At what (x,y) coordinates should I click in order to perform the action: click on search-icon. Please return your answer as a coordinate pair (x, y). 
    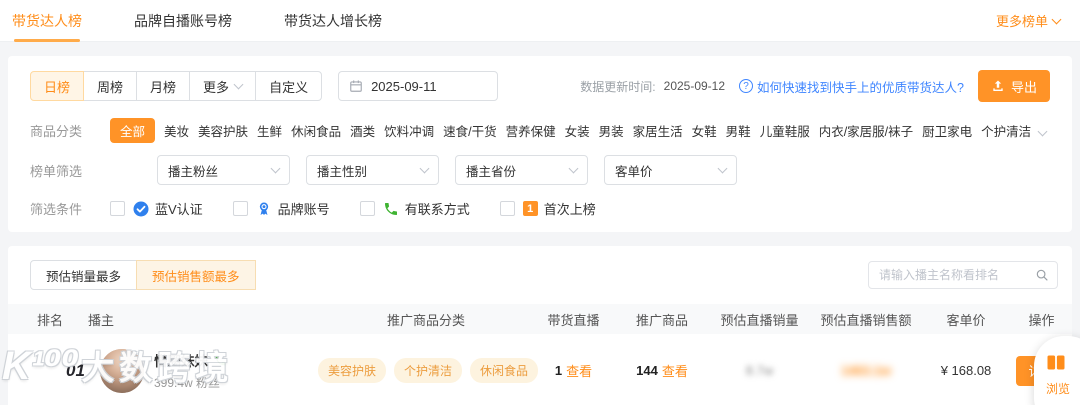
    Looking at the image, I should click on (1042, 275).